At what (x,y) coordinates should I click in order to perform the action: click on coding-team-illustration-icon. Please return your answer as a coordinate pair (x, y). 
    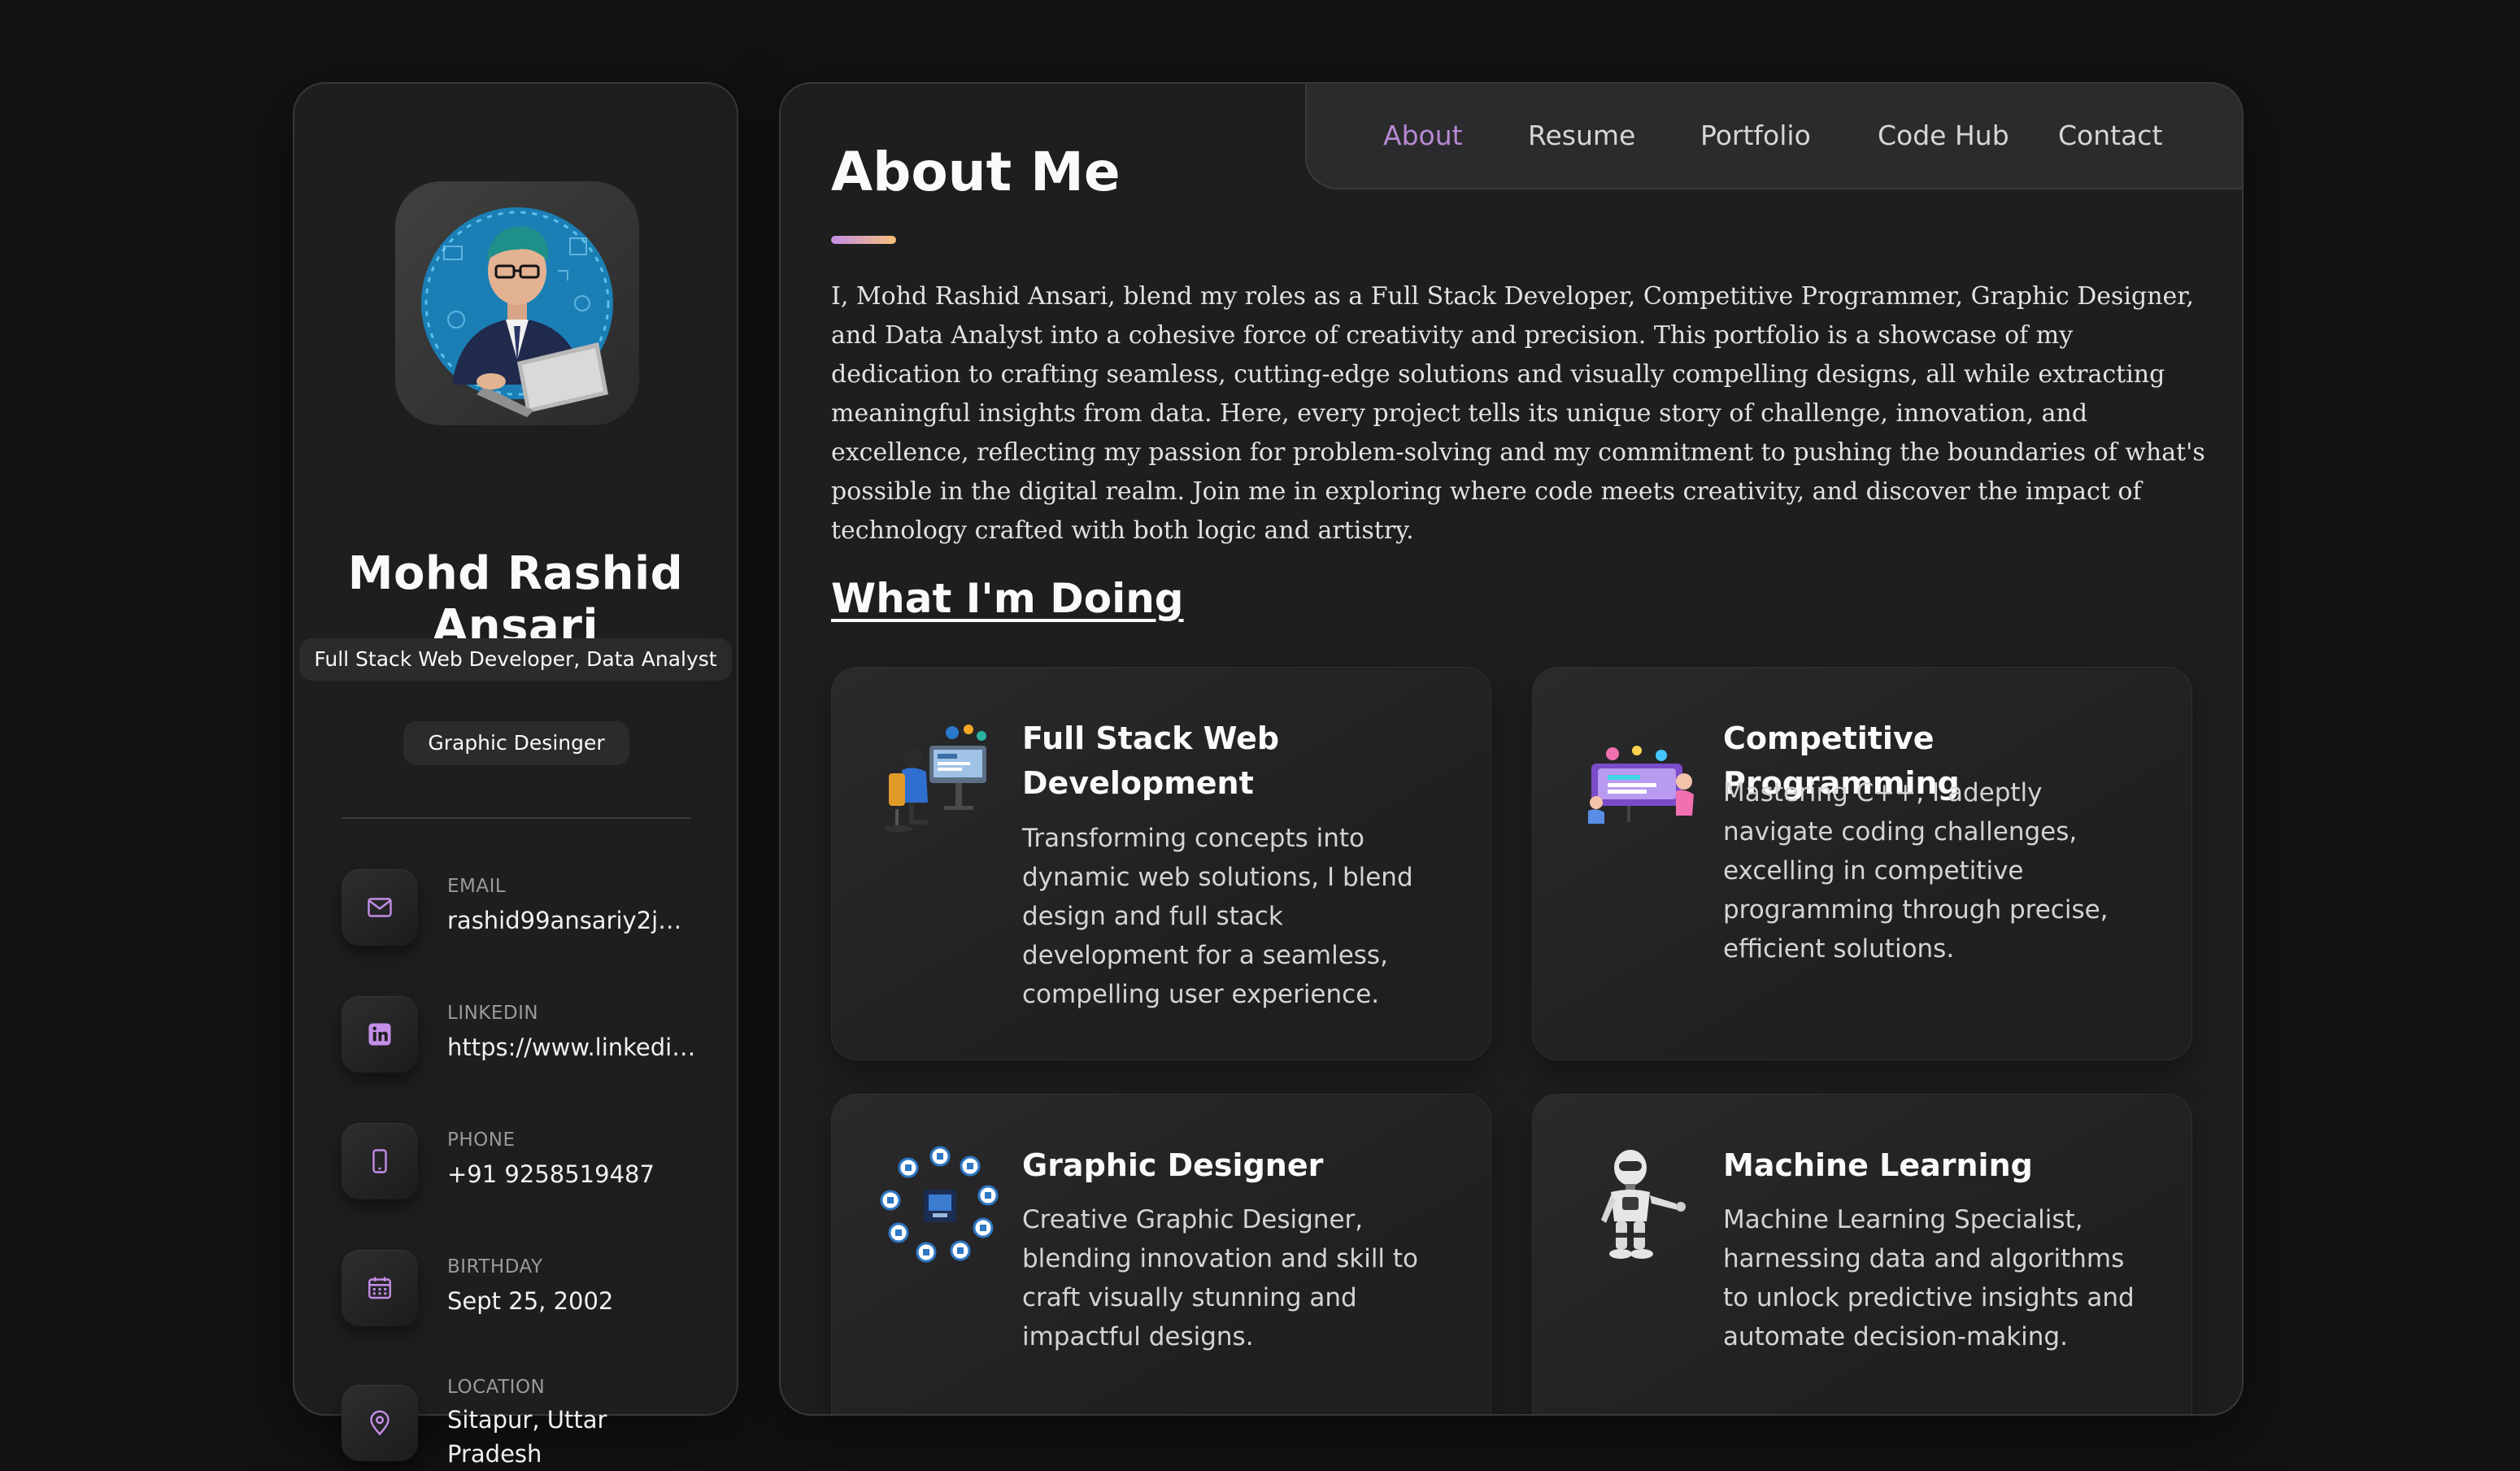
    Looking at the image, I should click on (1641, 779).